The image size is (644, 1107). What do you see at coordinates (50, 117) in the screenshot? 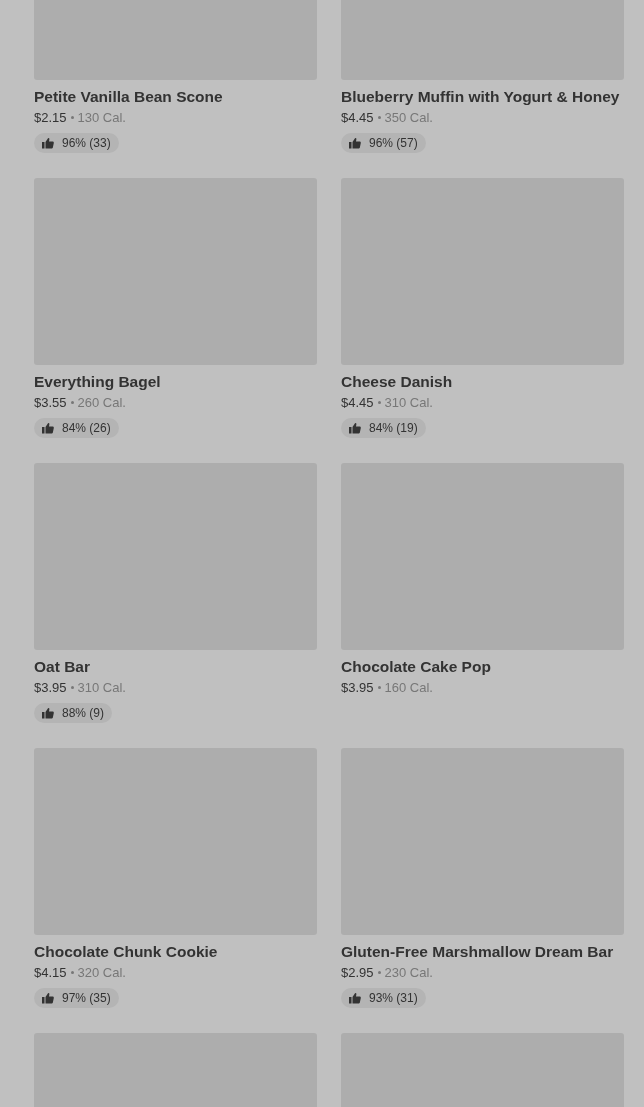
I see `item-price: $2.15` at bounding box center [50, 117].